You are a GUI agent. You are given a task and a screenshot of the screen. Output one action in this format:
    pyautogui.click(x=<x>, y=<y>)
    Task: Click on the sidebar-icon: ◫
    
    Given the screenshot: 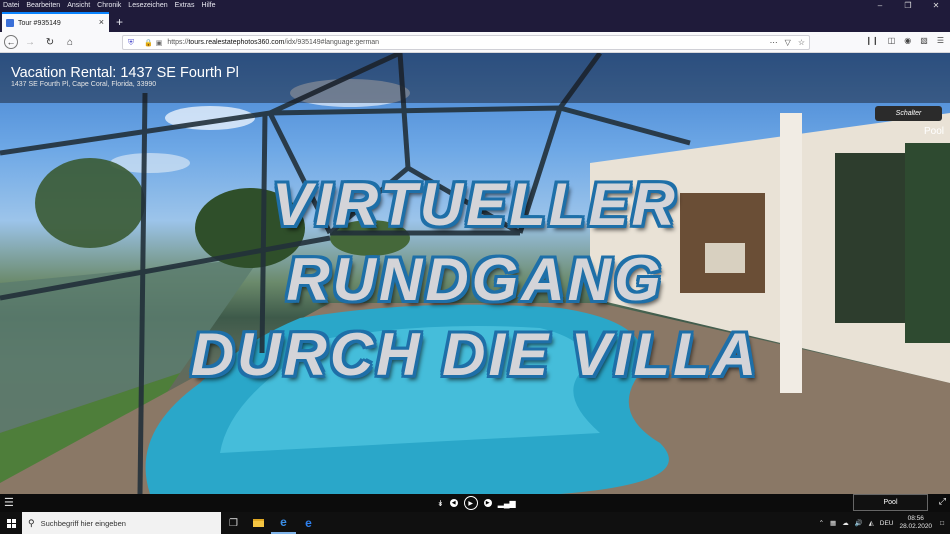 What is the action you would take?
    pyautogui.click(x=892, y=40)
    